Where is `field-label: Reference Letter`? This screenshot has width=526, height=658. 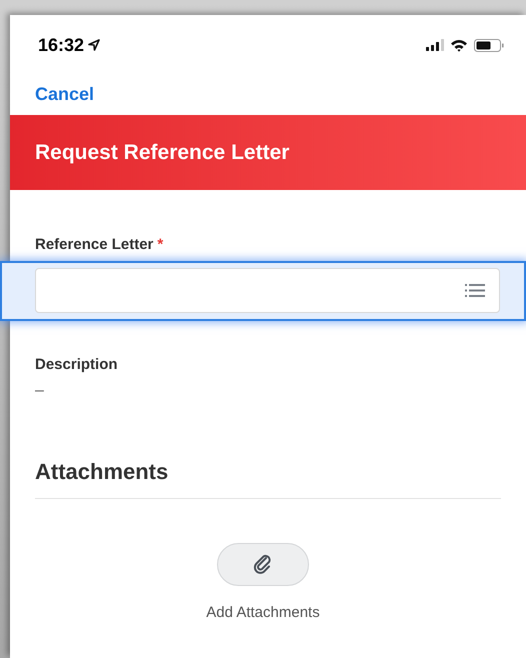 field-label: Reference Letter is located at coordinates (94, 245).